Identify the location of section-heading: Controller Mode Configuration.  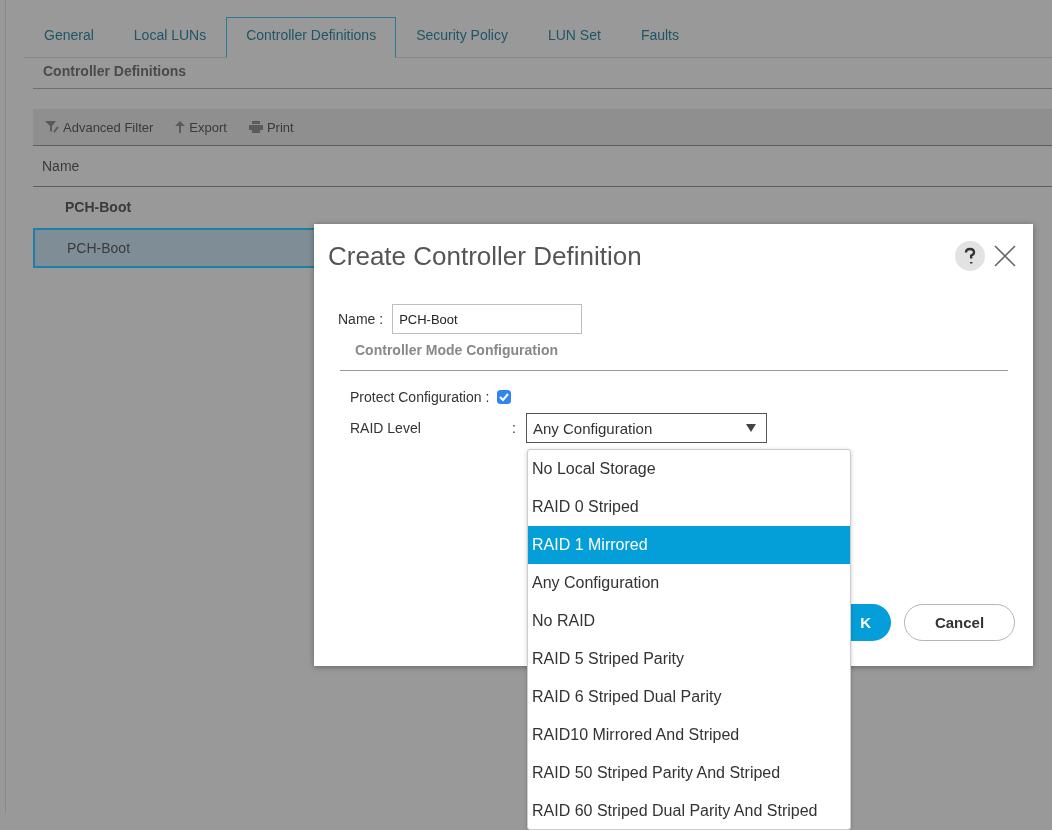
(674, 352).